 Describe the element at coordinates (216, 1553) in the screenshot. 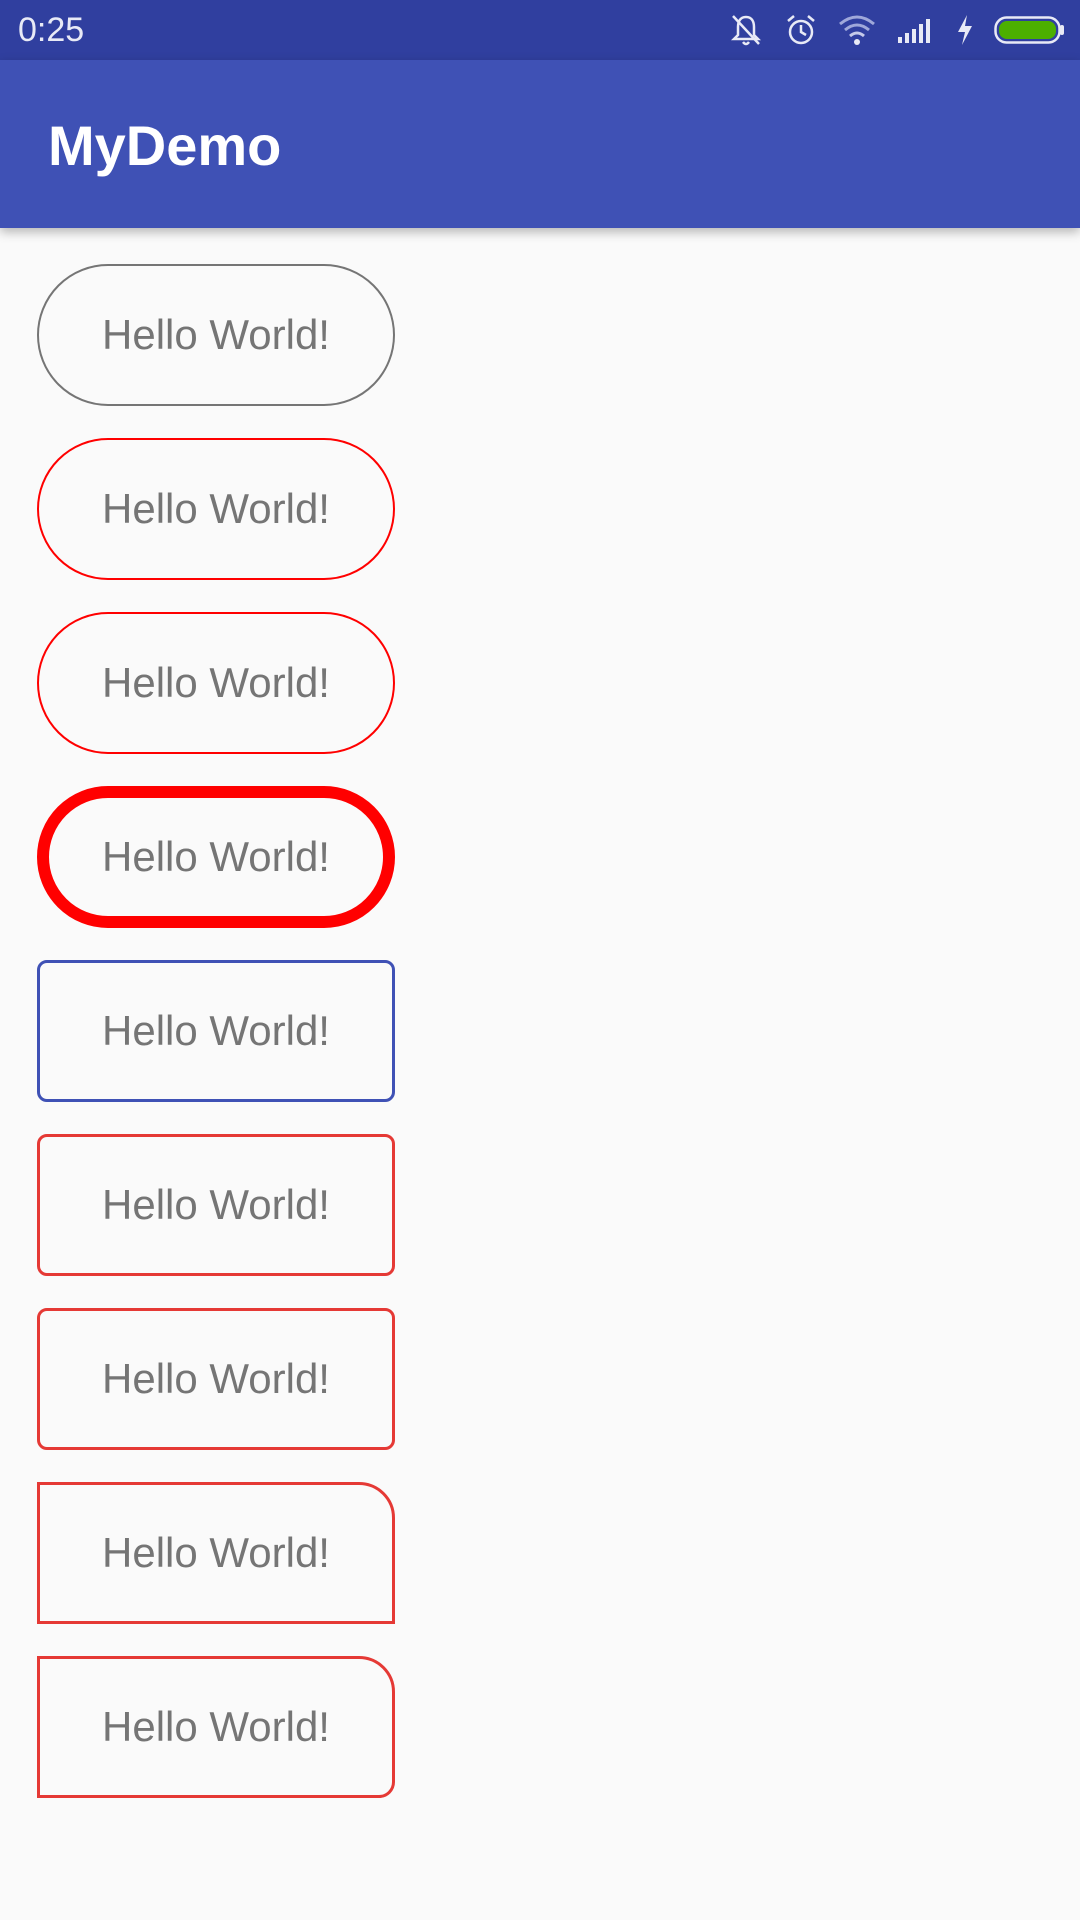

I see `hello-world-button-8: Hello World!` at that location.